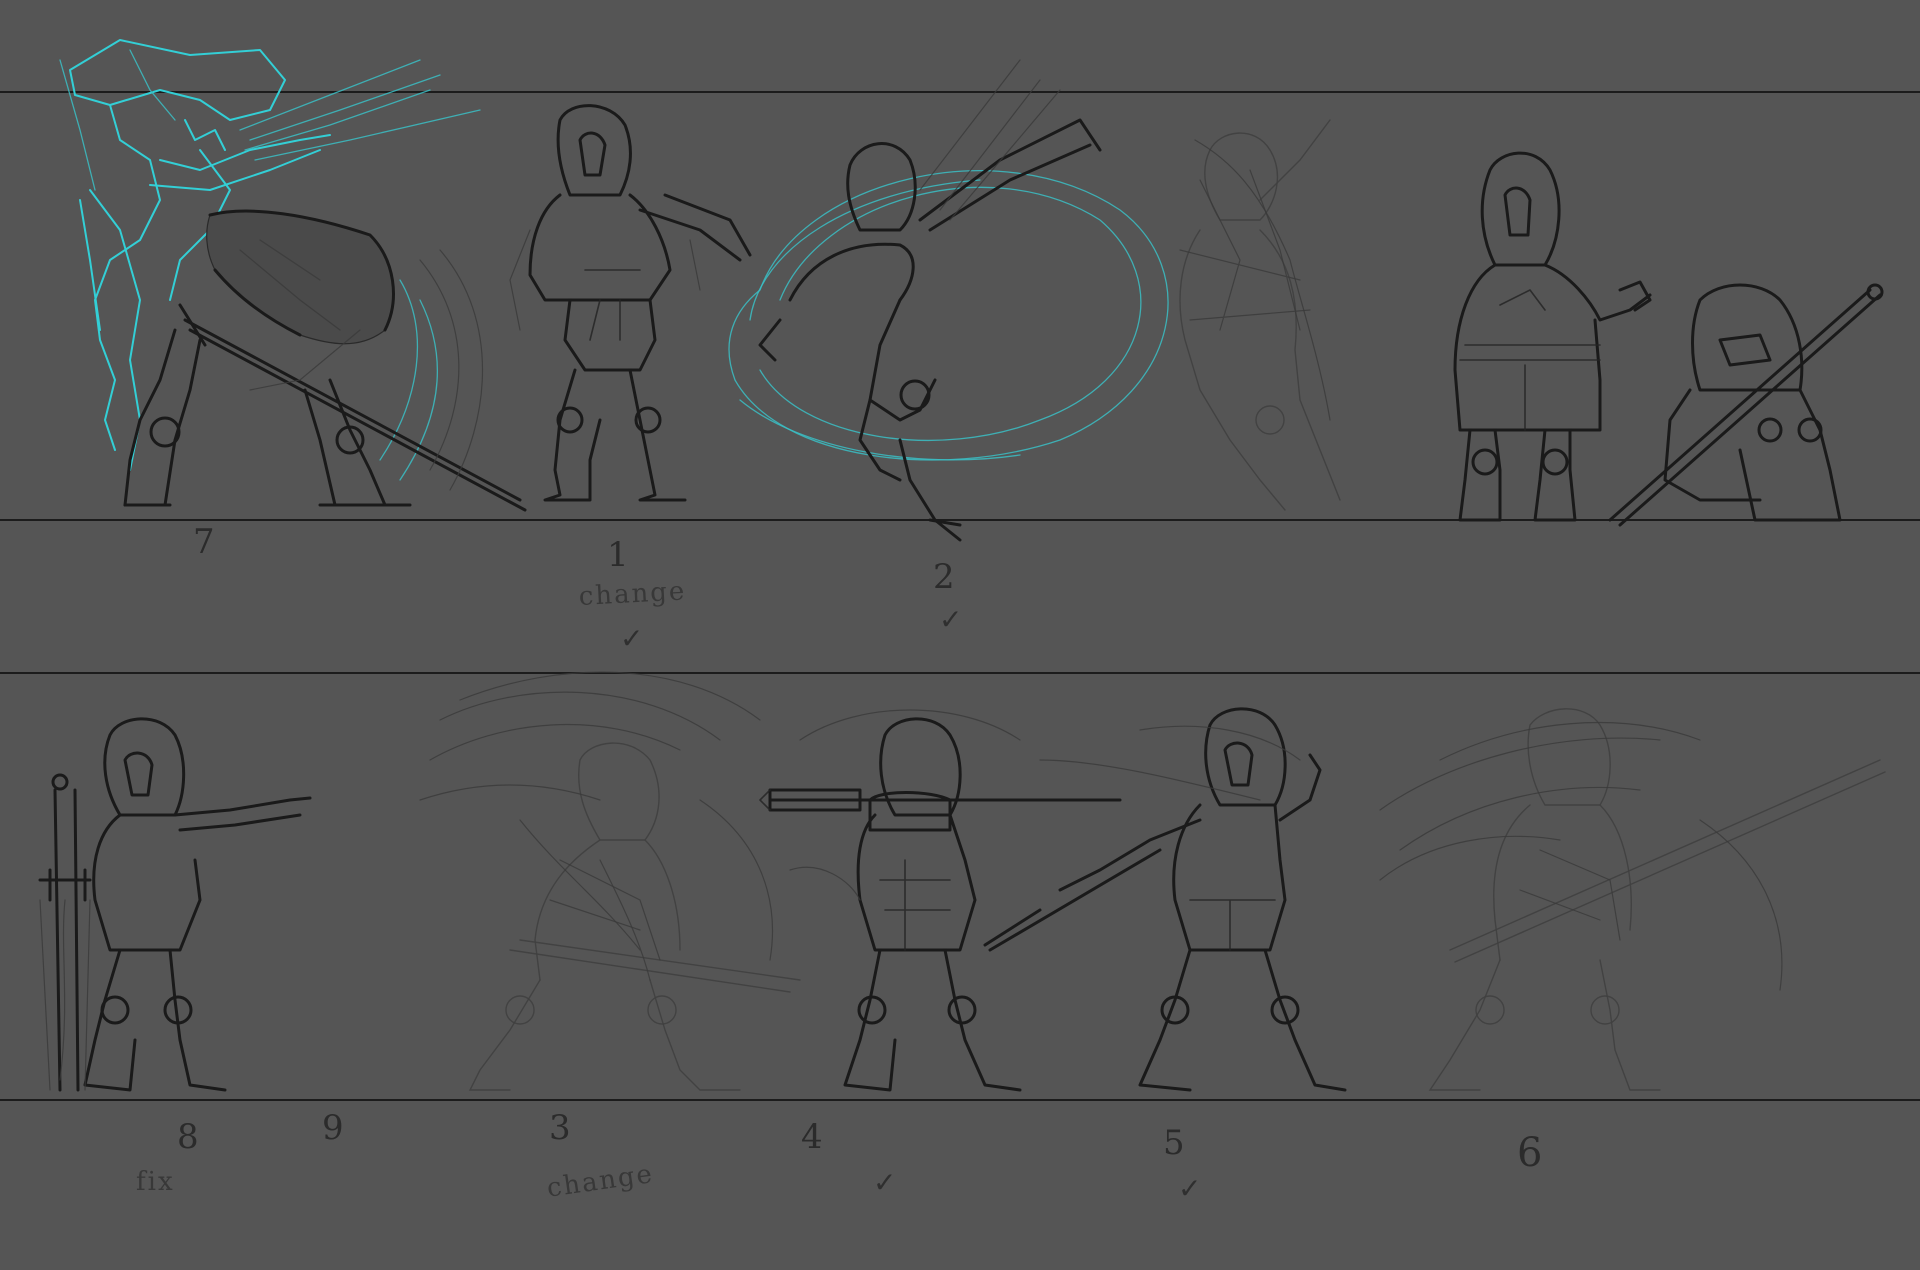 The image size is (1920, 1270). I want to click on annotation-check-5: ✓, so click(1190, 1188).